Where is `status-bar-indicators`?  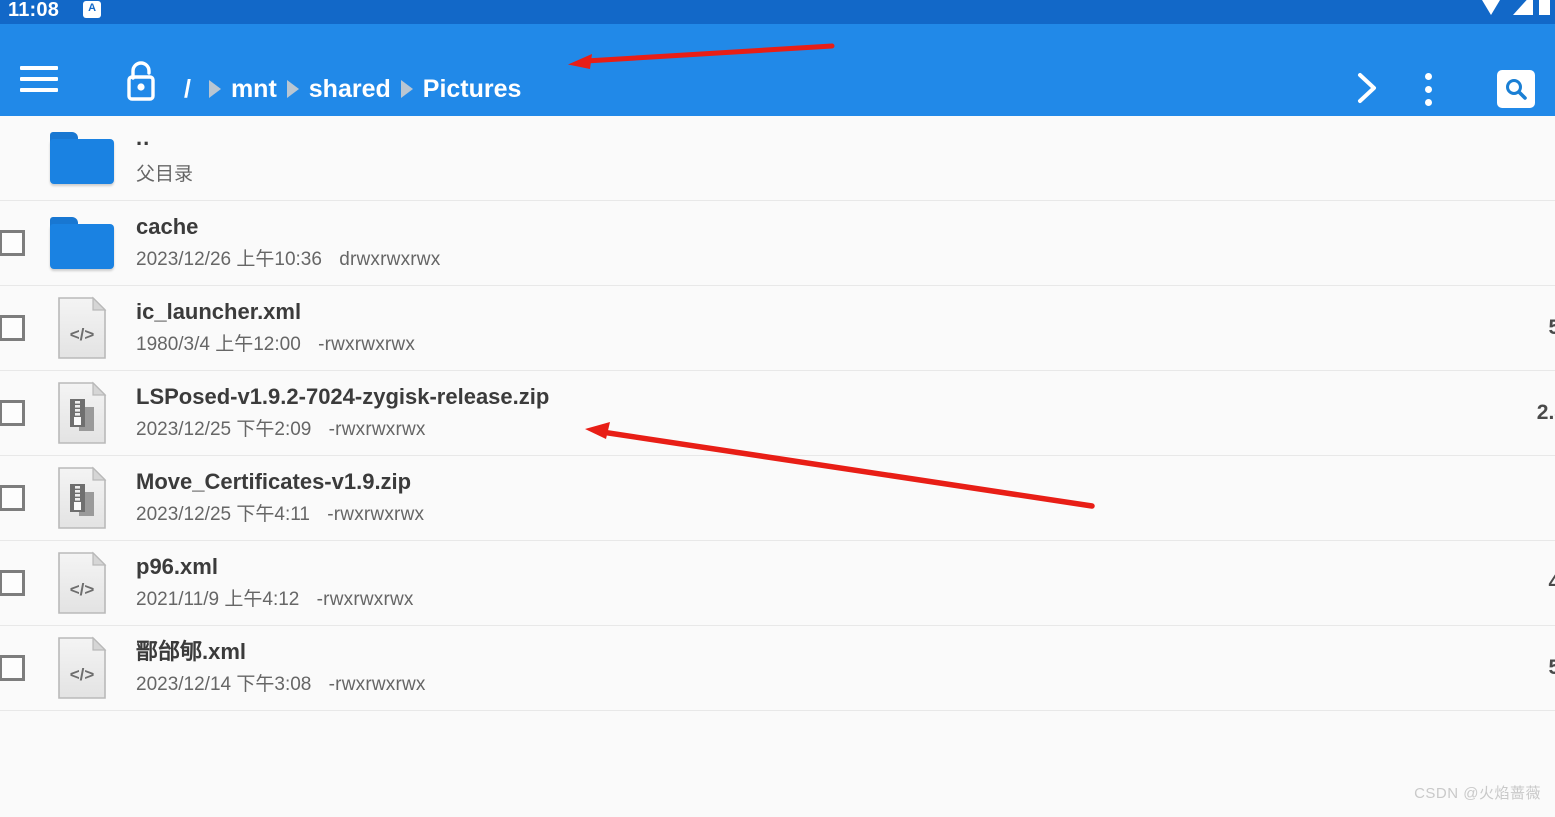
status-bar-indicators is located at coordinates (1516, 9).